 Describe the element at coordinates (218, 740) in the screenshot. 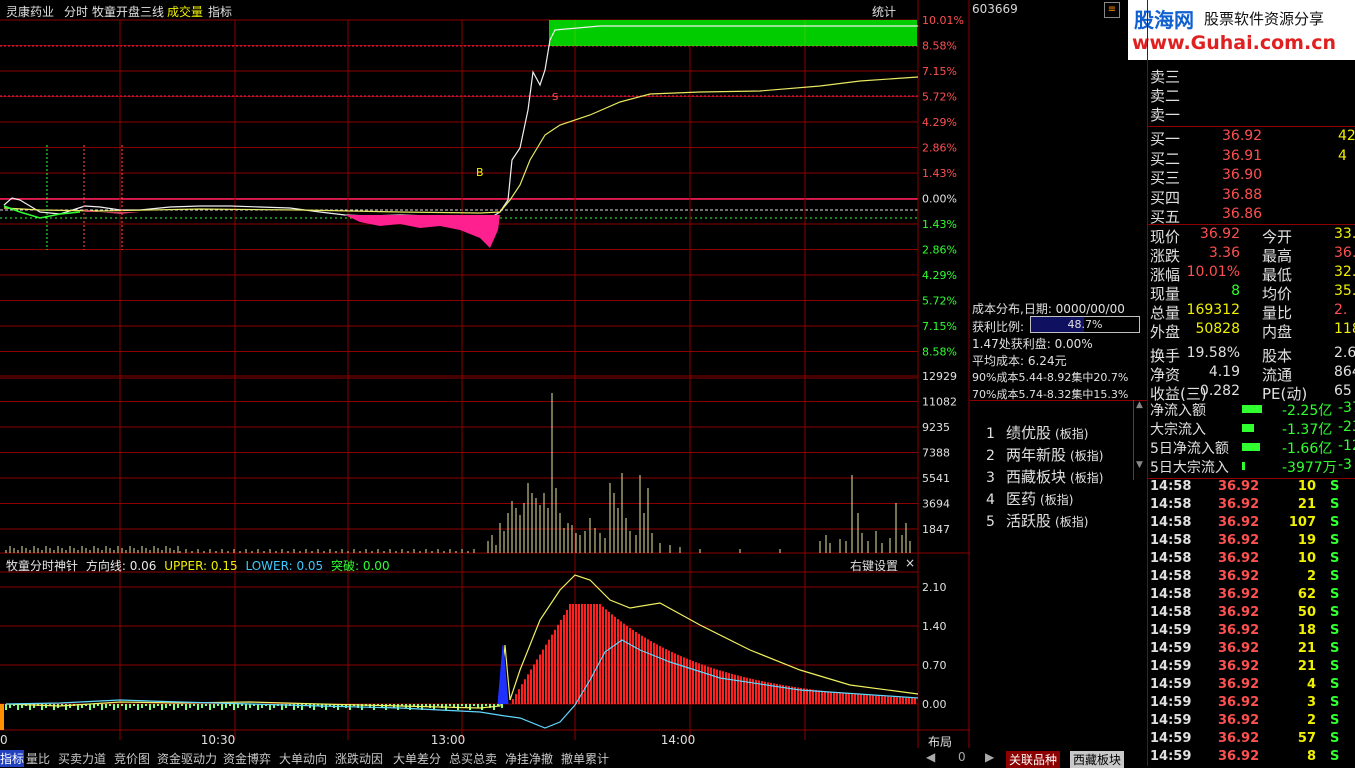

I see `time-tick-label: 10:30` at that location.